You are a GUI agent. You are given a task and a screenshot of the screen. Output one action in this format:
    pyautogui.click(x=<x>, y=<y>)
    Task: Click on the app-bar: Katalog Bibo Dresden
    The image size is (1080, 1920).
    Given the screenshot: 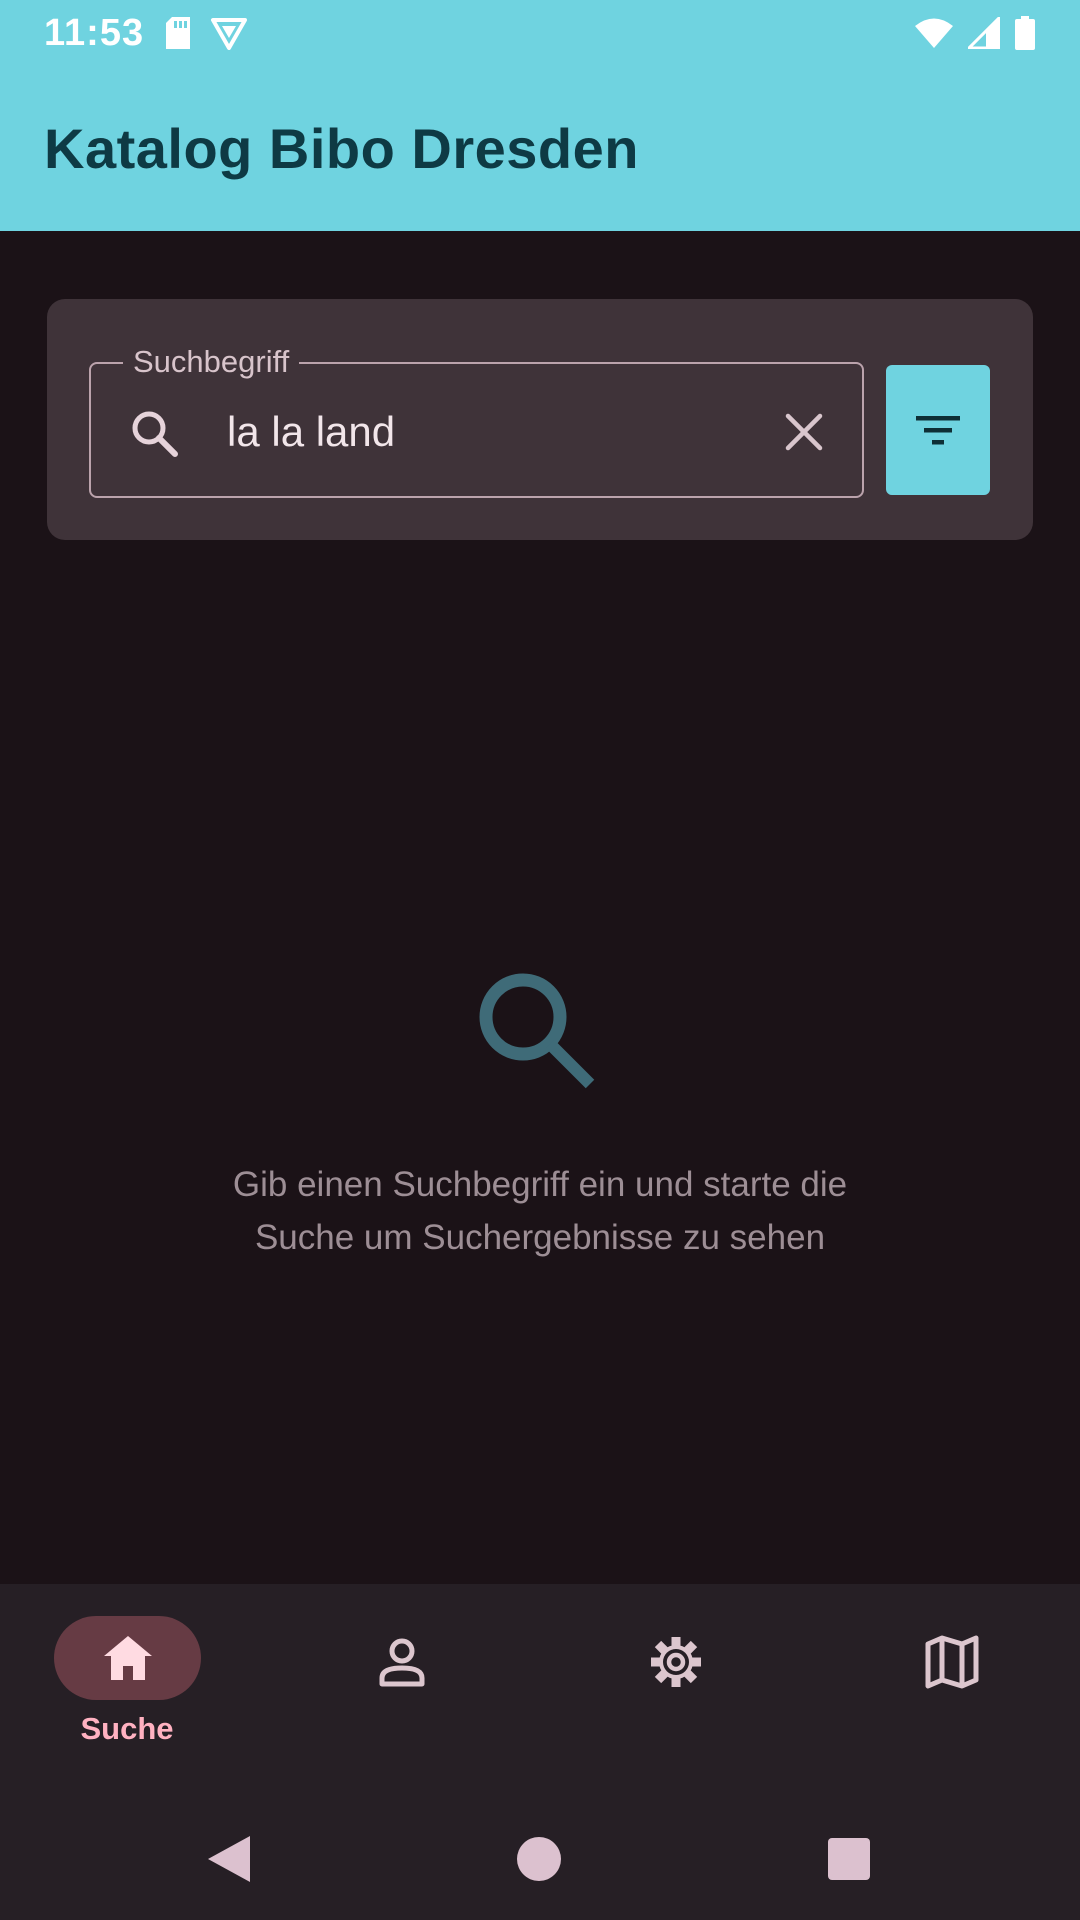 What is the action you would take?
    pyautogui.click(x=540, y=148)
    